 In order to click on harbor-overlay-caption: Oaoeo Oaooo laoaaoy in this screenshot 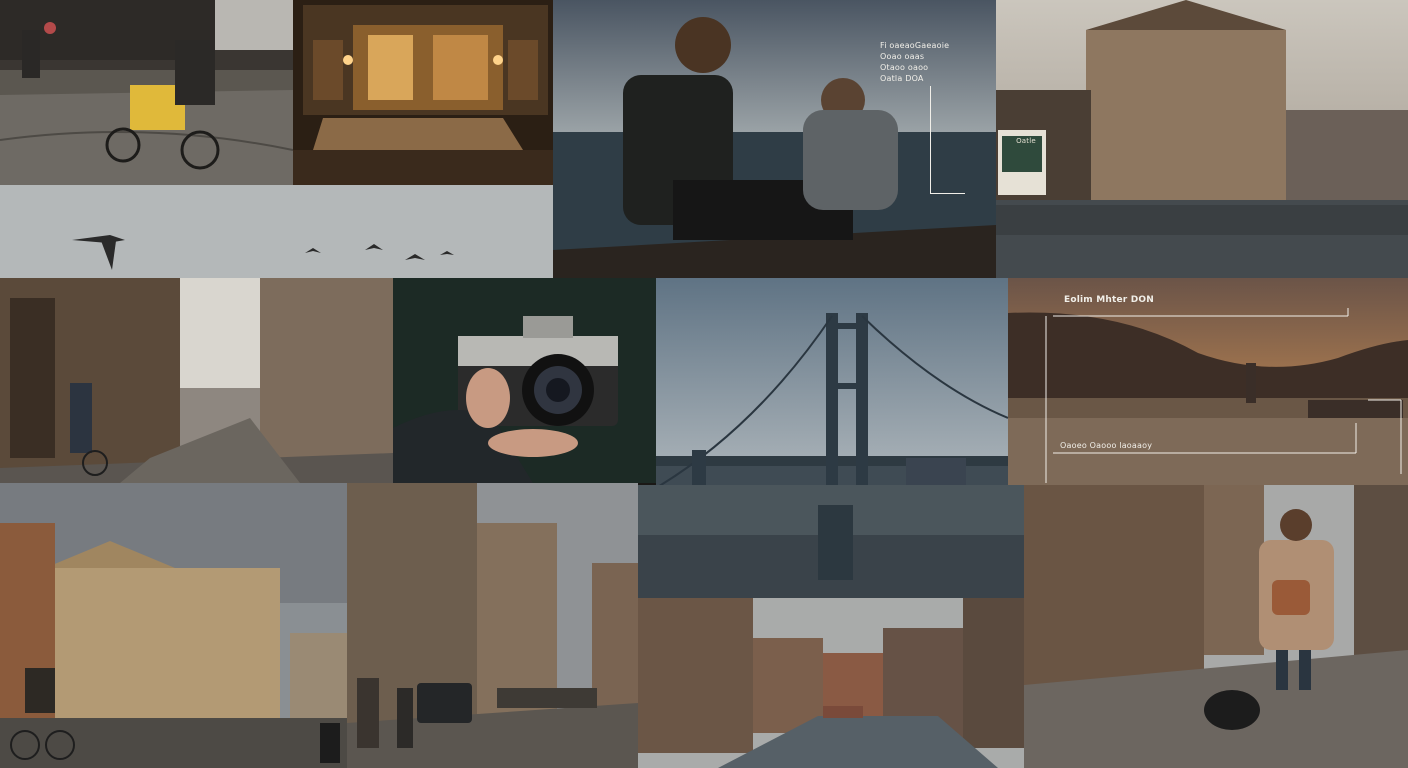, I will do `click(1106, 445)`.